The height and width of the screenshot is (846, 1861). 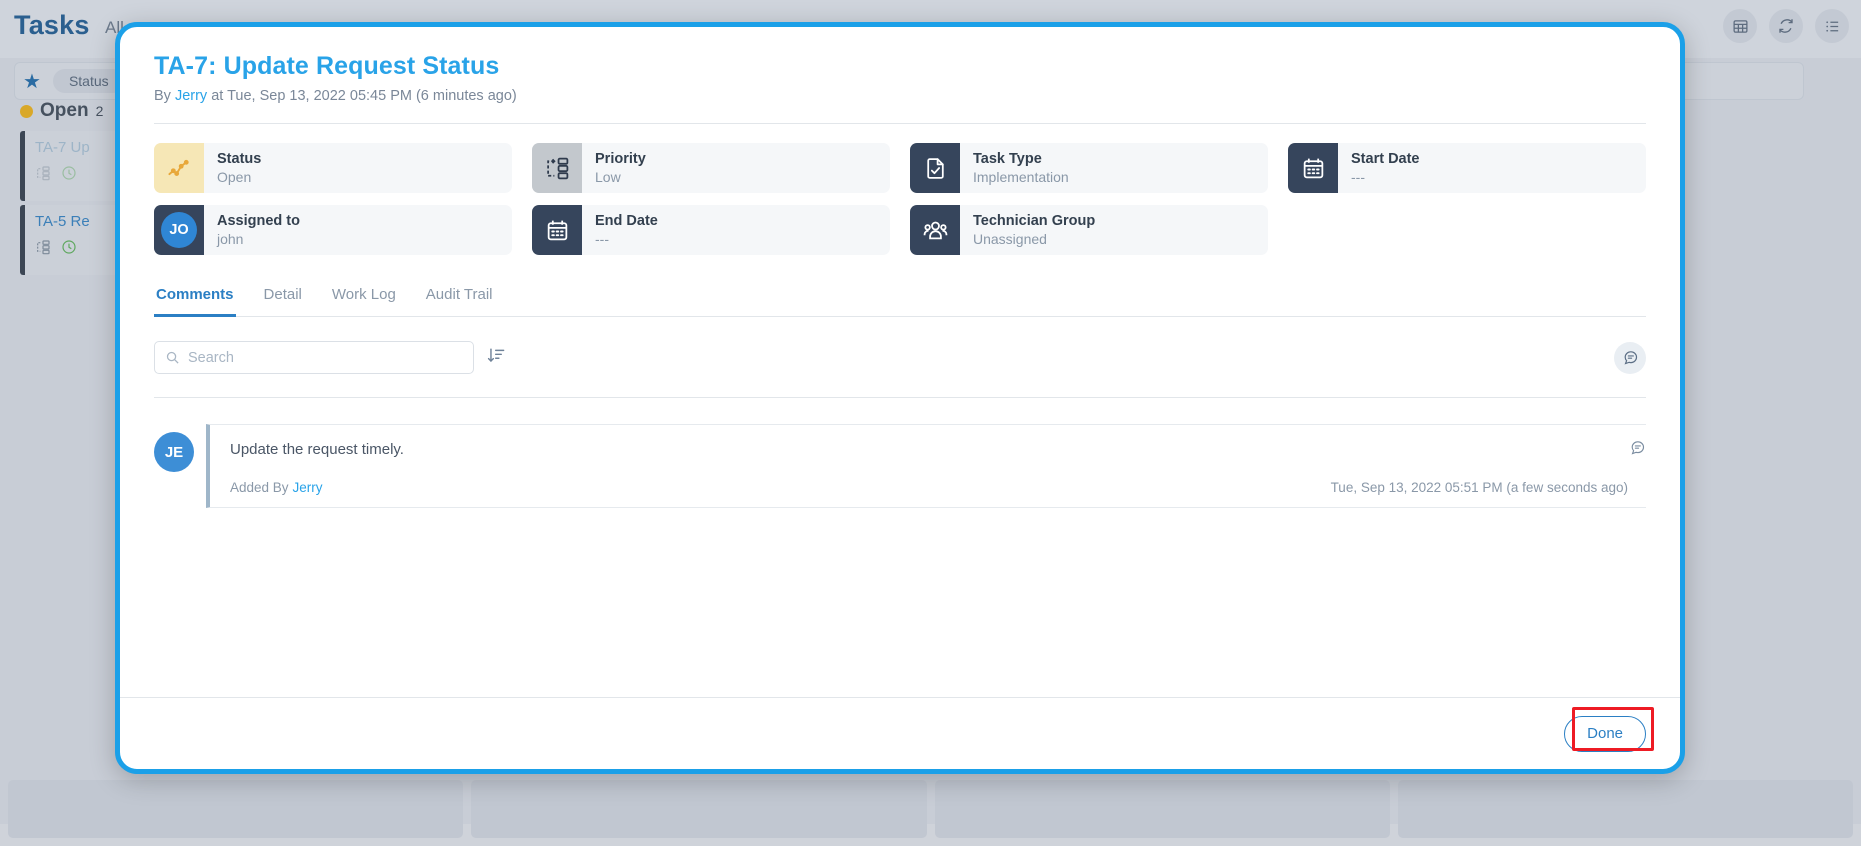 I want to click on list-view-icon, so click(x=1832, y=26).